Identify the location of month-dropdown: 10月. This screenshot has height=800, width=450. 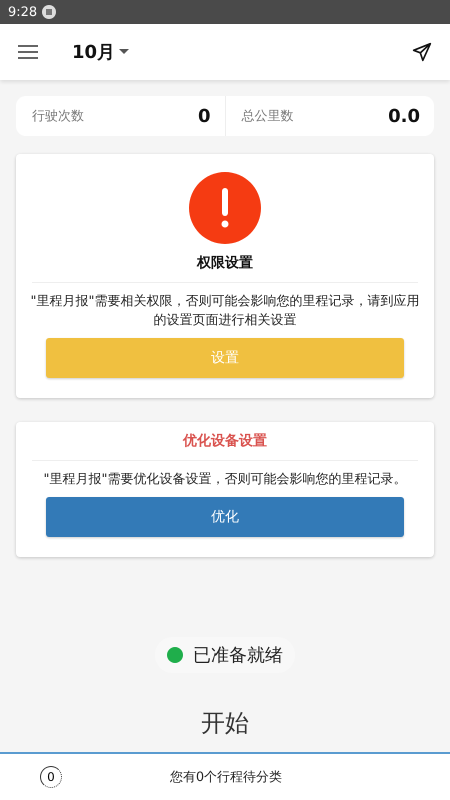
(101, 52).